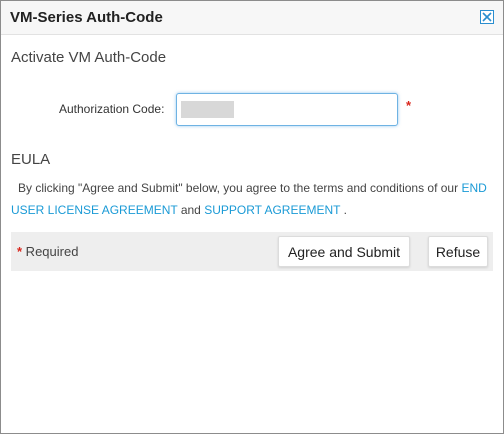  Describe the element at coordinates (287, 109) in the screenshot. I see `auth-code-input` at that location.